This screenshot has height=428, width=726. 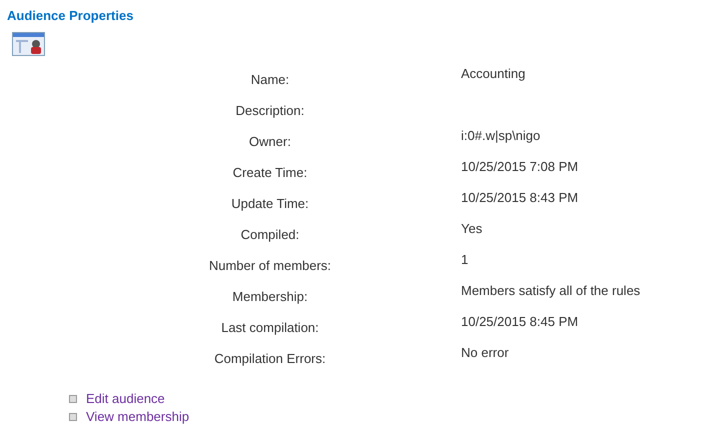 I want to click on property-value: 10/25/2015 8:43 PM, so click(x=519, y=197).